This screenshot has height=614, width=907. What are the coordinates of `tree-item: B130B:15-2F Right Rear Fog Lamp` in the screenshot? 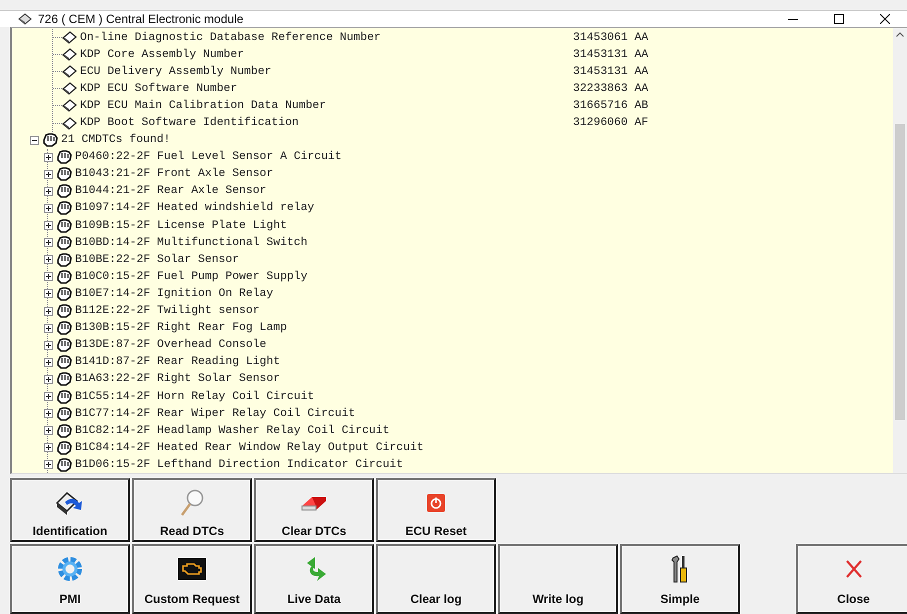 It's located at (181, 328).